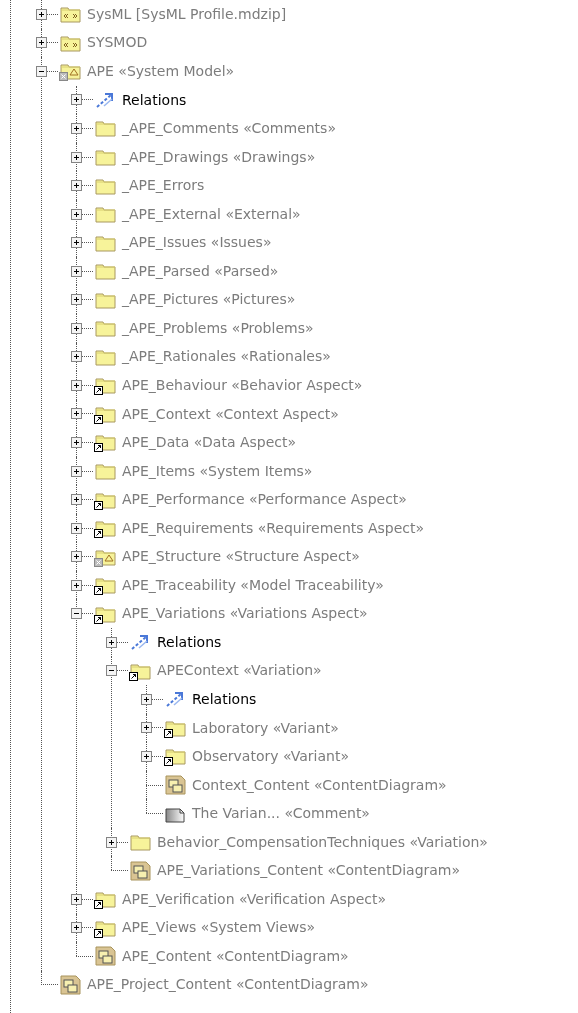 The image size is (578, 1013). I want to click on tree-item: APE_Content «ContentDiagram», so click(235, 956).